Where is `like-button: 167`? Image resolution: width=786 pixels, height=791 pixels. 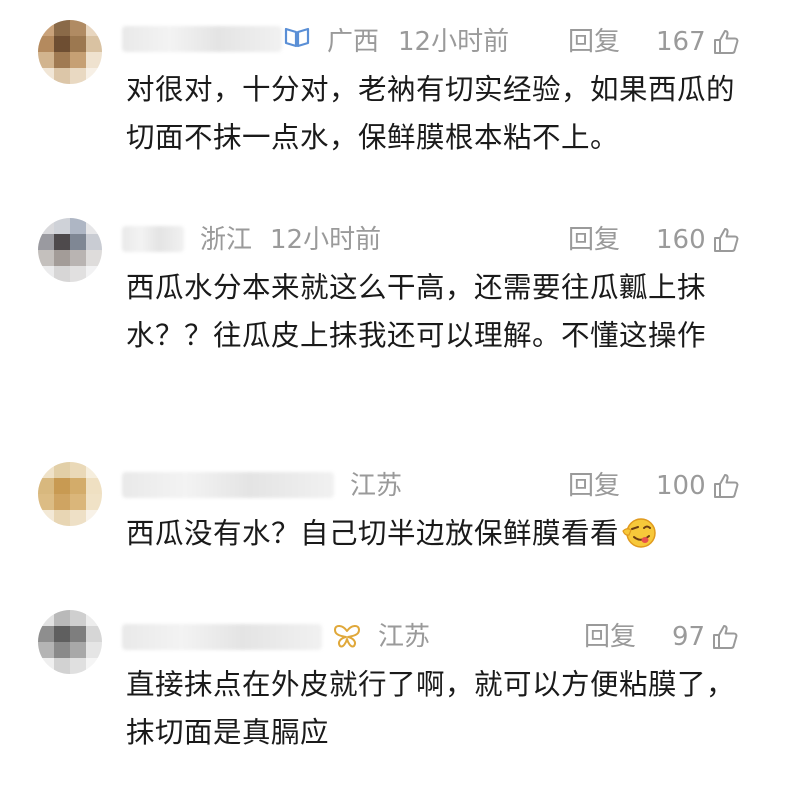 like-button: 167 is located at coordinates (698, 42).